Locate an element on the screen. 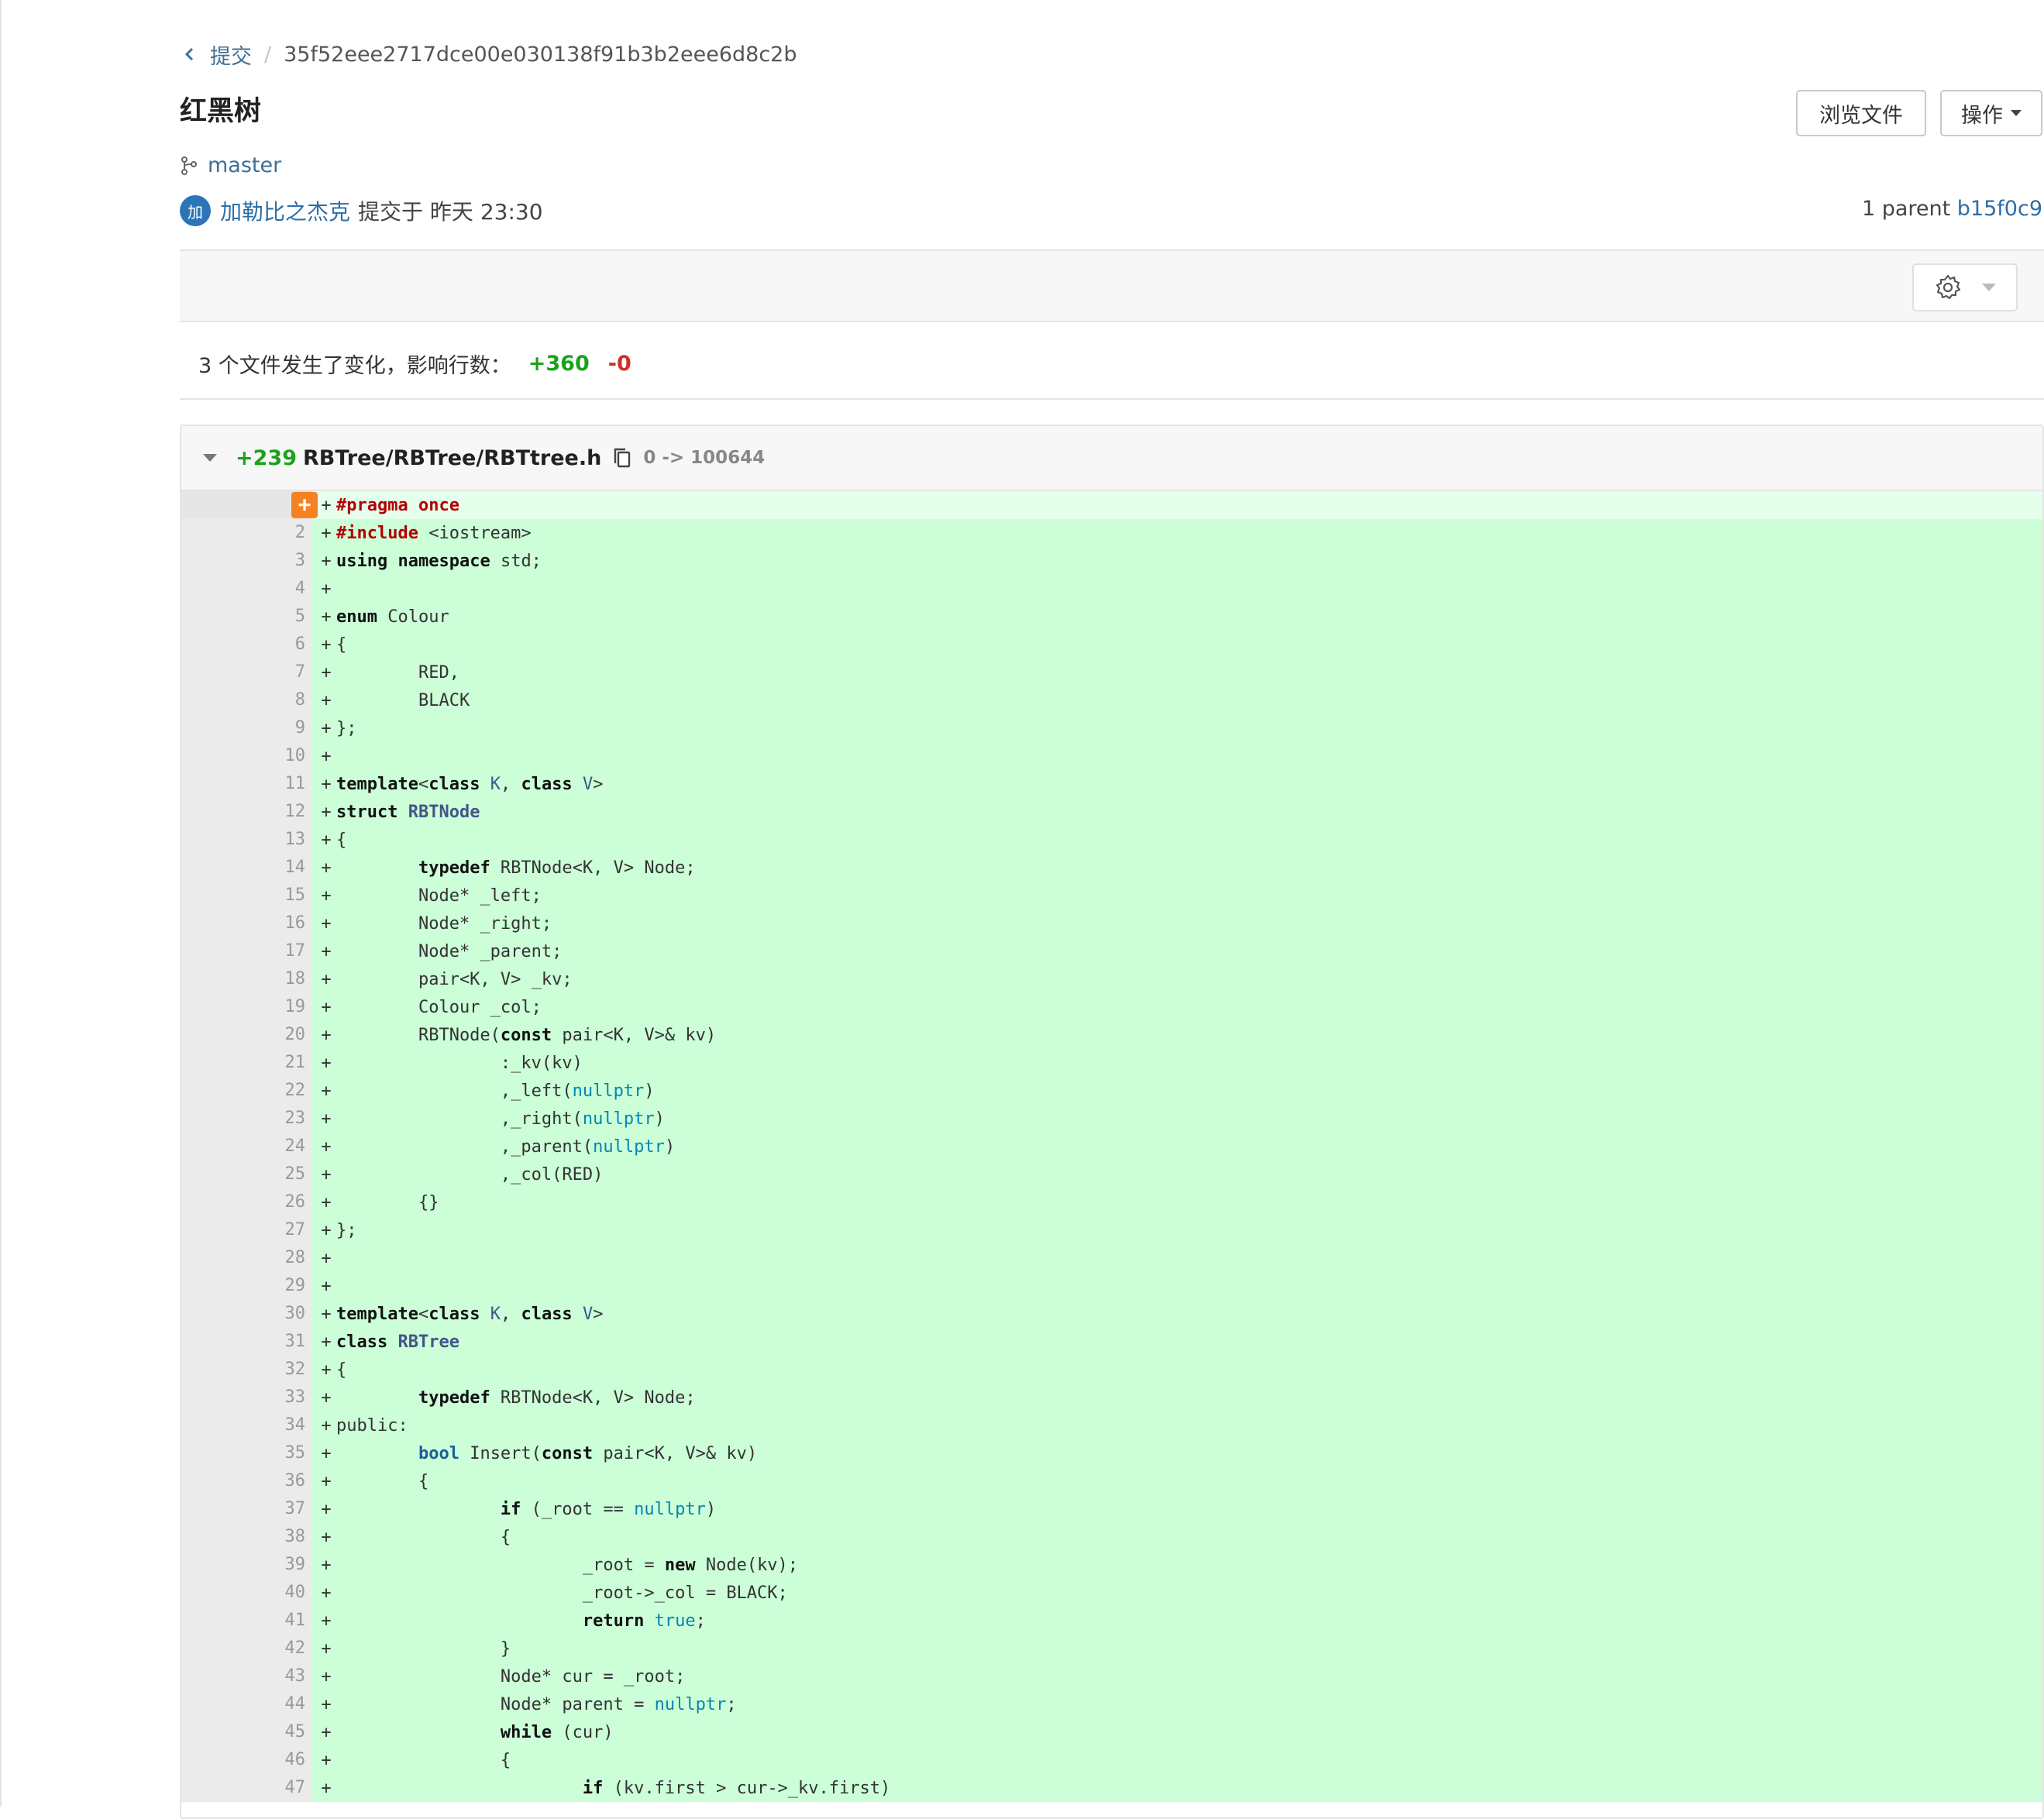  avatar: 加 is located at coordinates (195, 210).